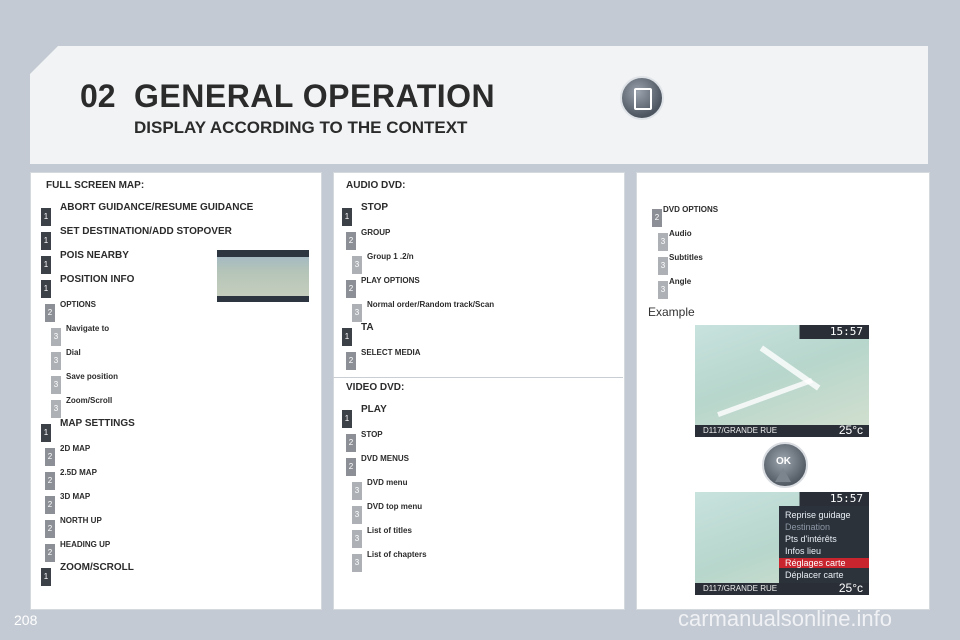  What do you see at coordinates (397, 554) in the screenshot?
I see `menu-entry: List of chapters` at bounding box center [397, 554].